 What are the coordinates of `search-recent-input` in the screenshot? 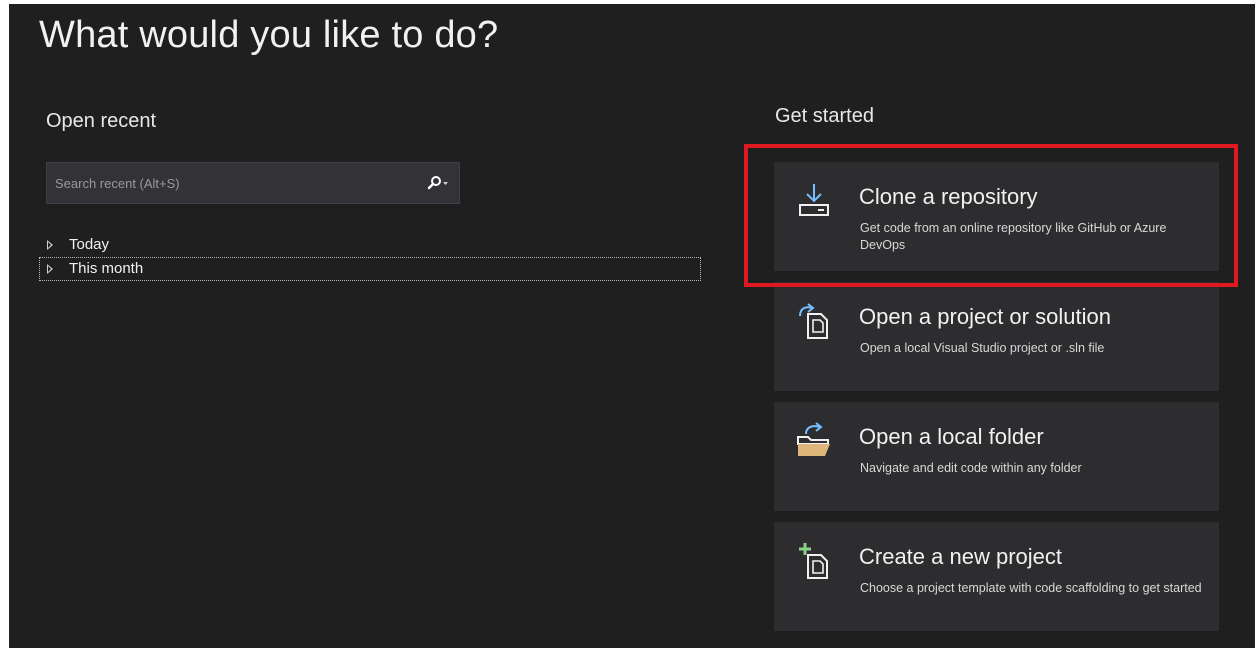 It's located at (235, 183).